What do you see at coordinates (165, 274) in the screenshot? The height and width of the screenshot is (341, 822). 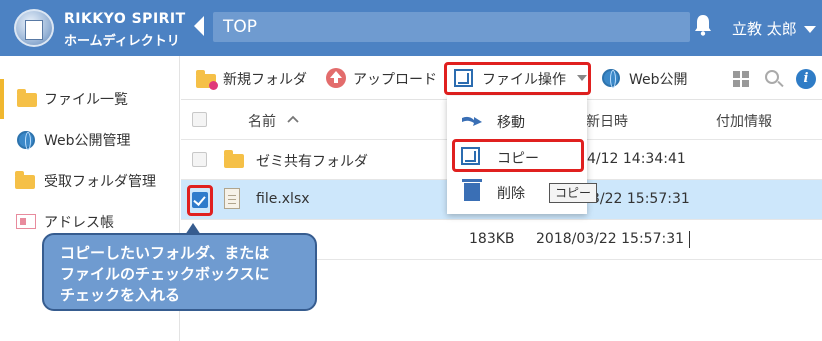 I see `callout-line: ファイルのチェックボックスに` at bounding box center [165, 274].